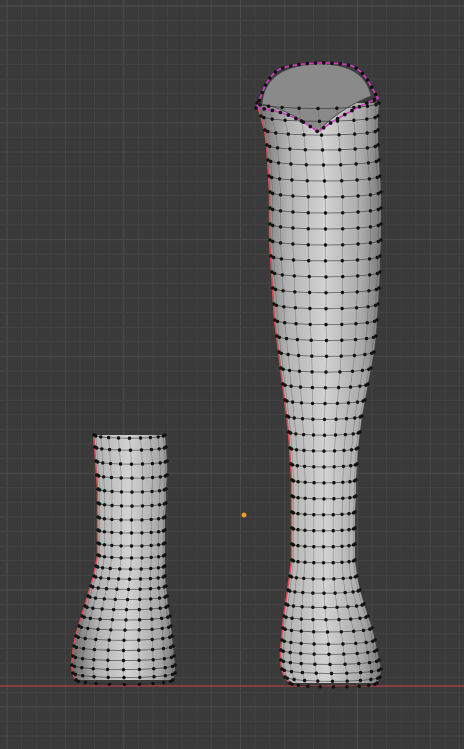 The image size is (464, 749). Describe the element at coordinates (123, 560) in the screenshot. I see `foot-mesh-object` at that location.